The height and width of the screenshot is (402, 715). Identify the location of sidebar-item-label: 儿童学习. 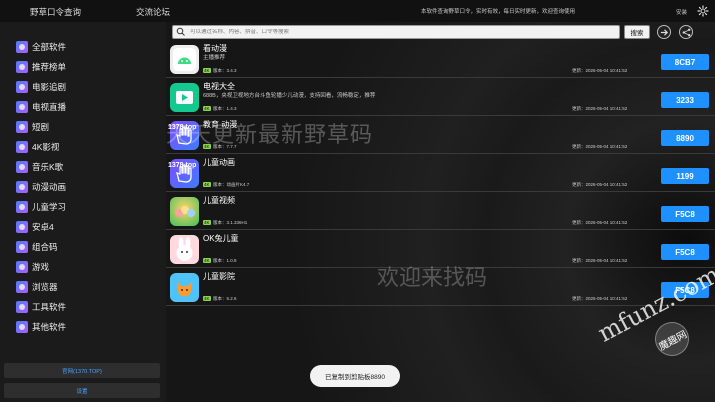
(49, 207).